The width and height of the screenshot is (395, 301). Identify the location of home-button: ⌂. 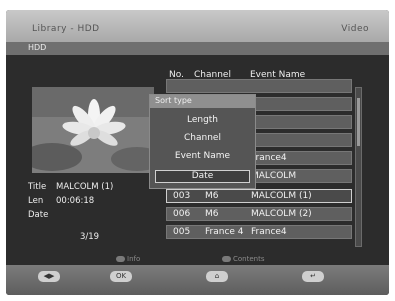
(217, 276).